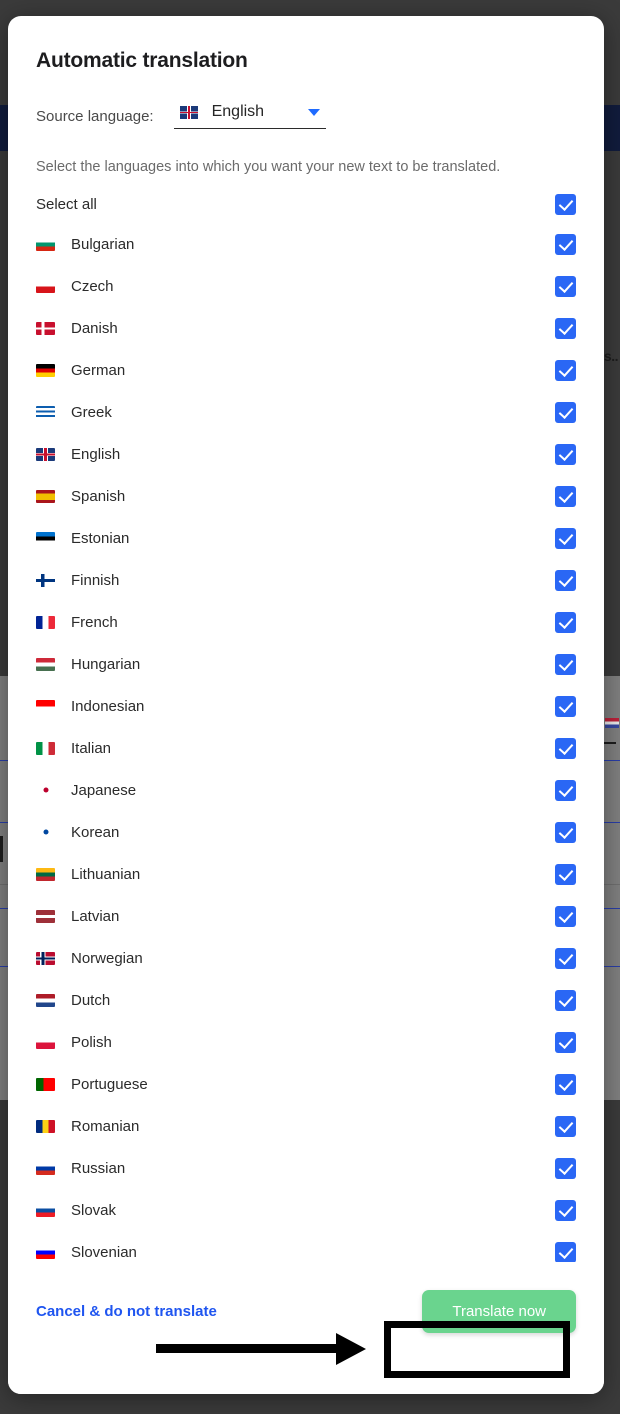 This screenshot has height=1414, width=620. What do you see at coordinates (306, 328) in the screenshot?
I see `language-row: Danish` at bounding box center [306, 328].